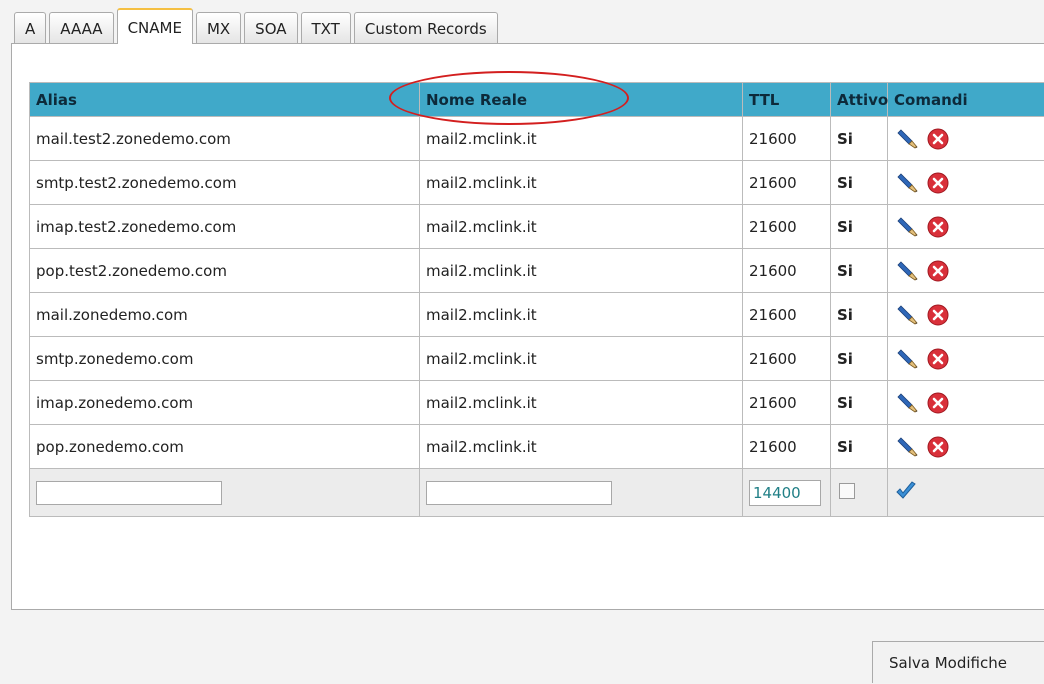 This screenshot has height=684, width=1044. Describe the element at coordinates (81, 28) in the screenshot. I see `tab-aaaa: AAAA` at that location.